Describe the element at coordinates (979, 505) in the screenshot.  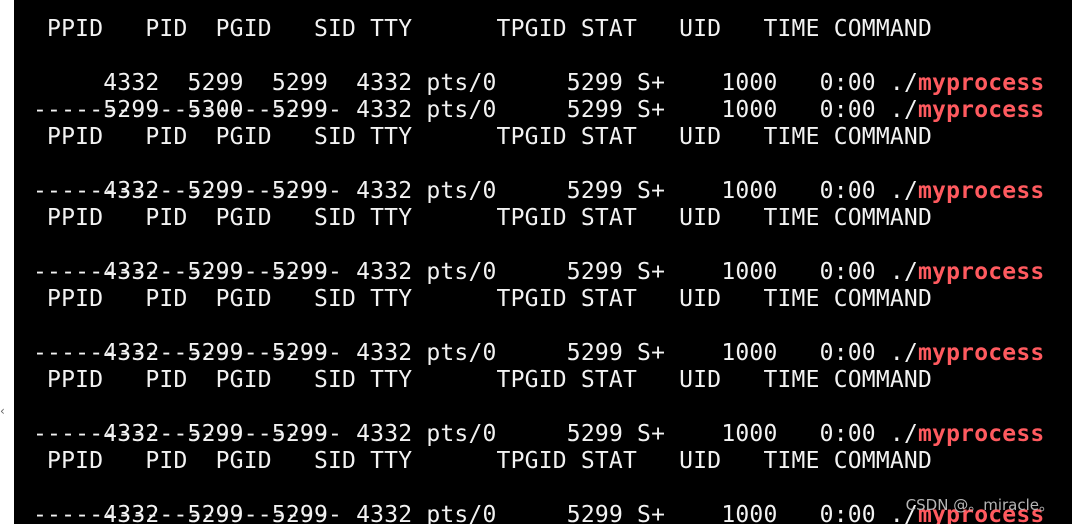
I see `csdn-watermark: CSDN @。miracle。` at that location.